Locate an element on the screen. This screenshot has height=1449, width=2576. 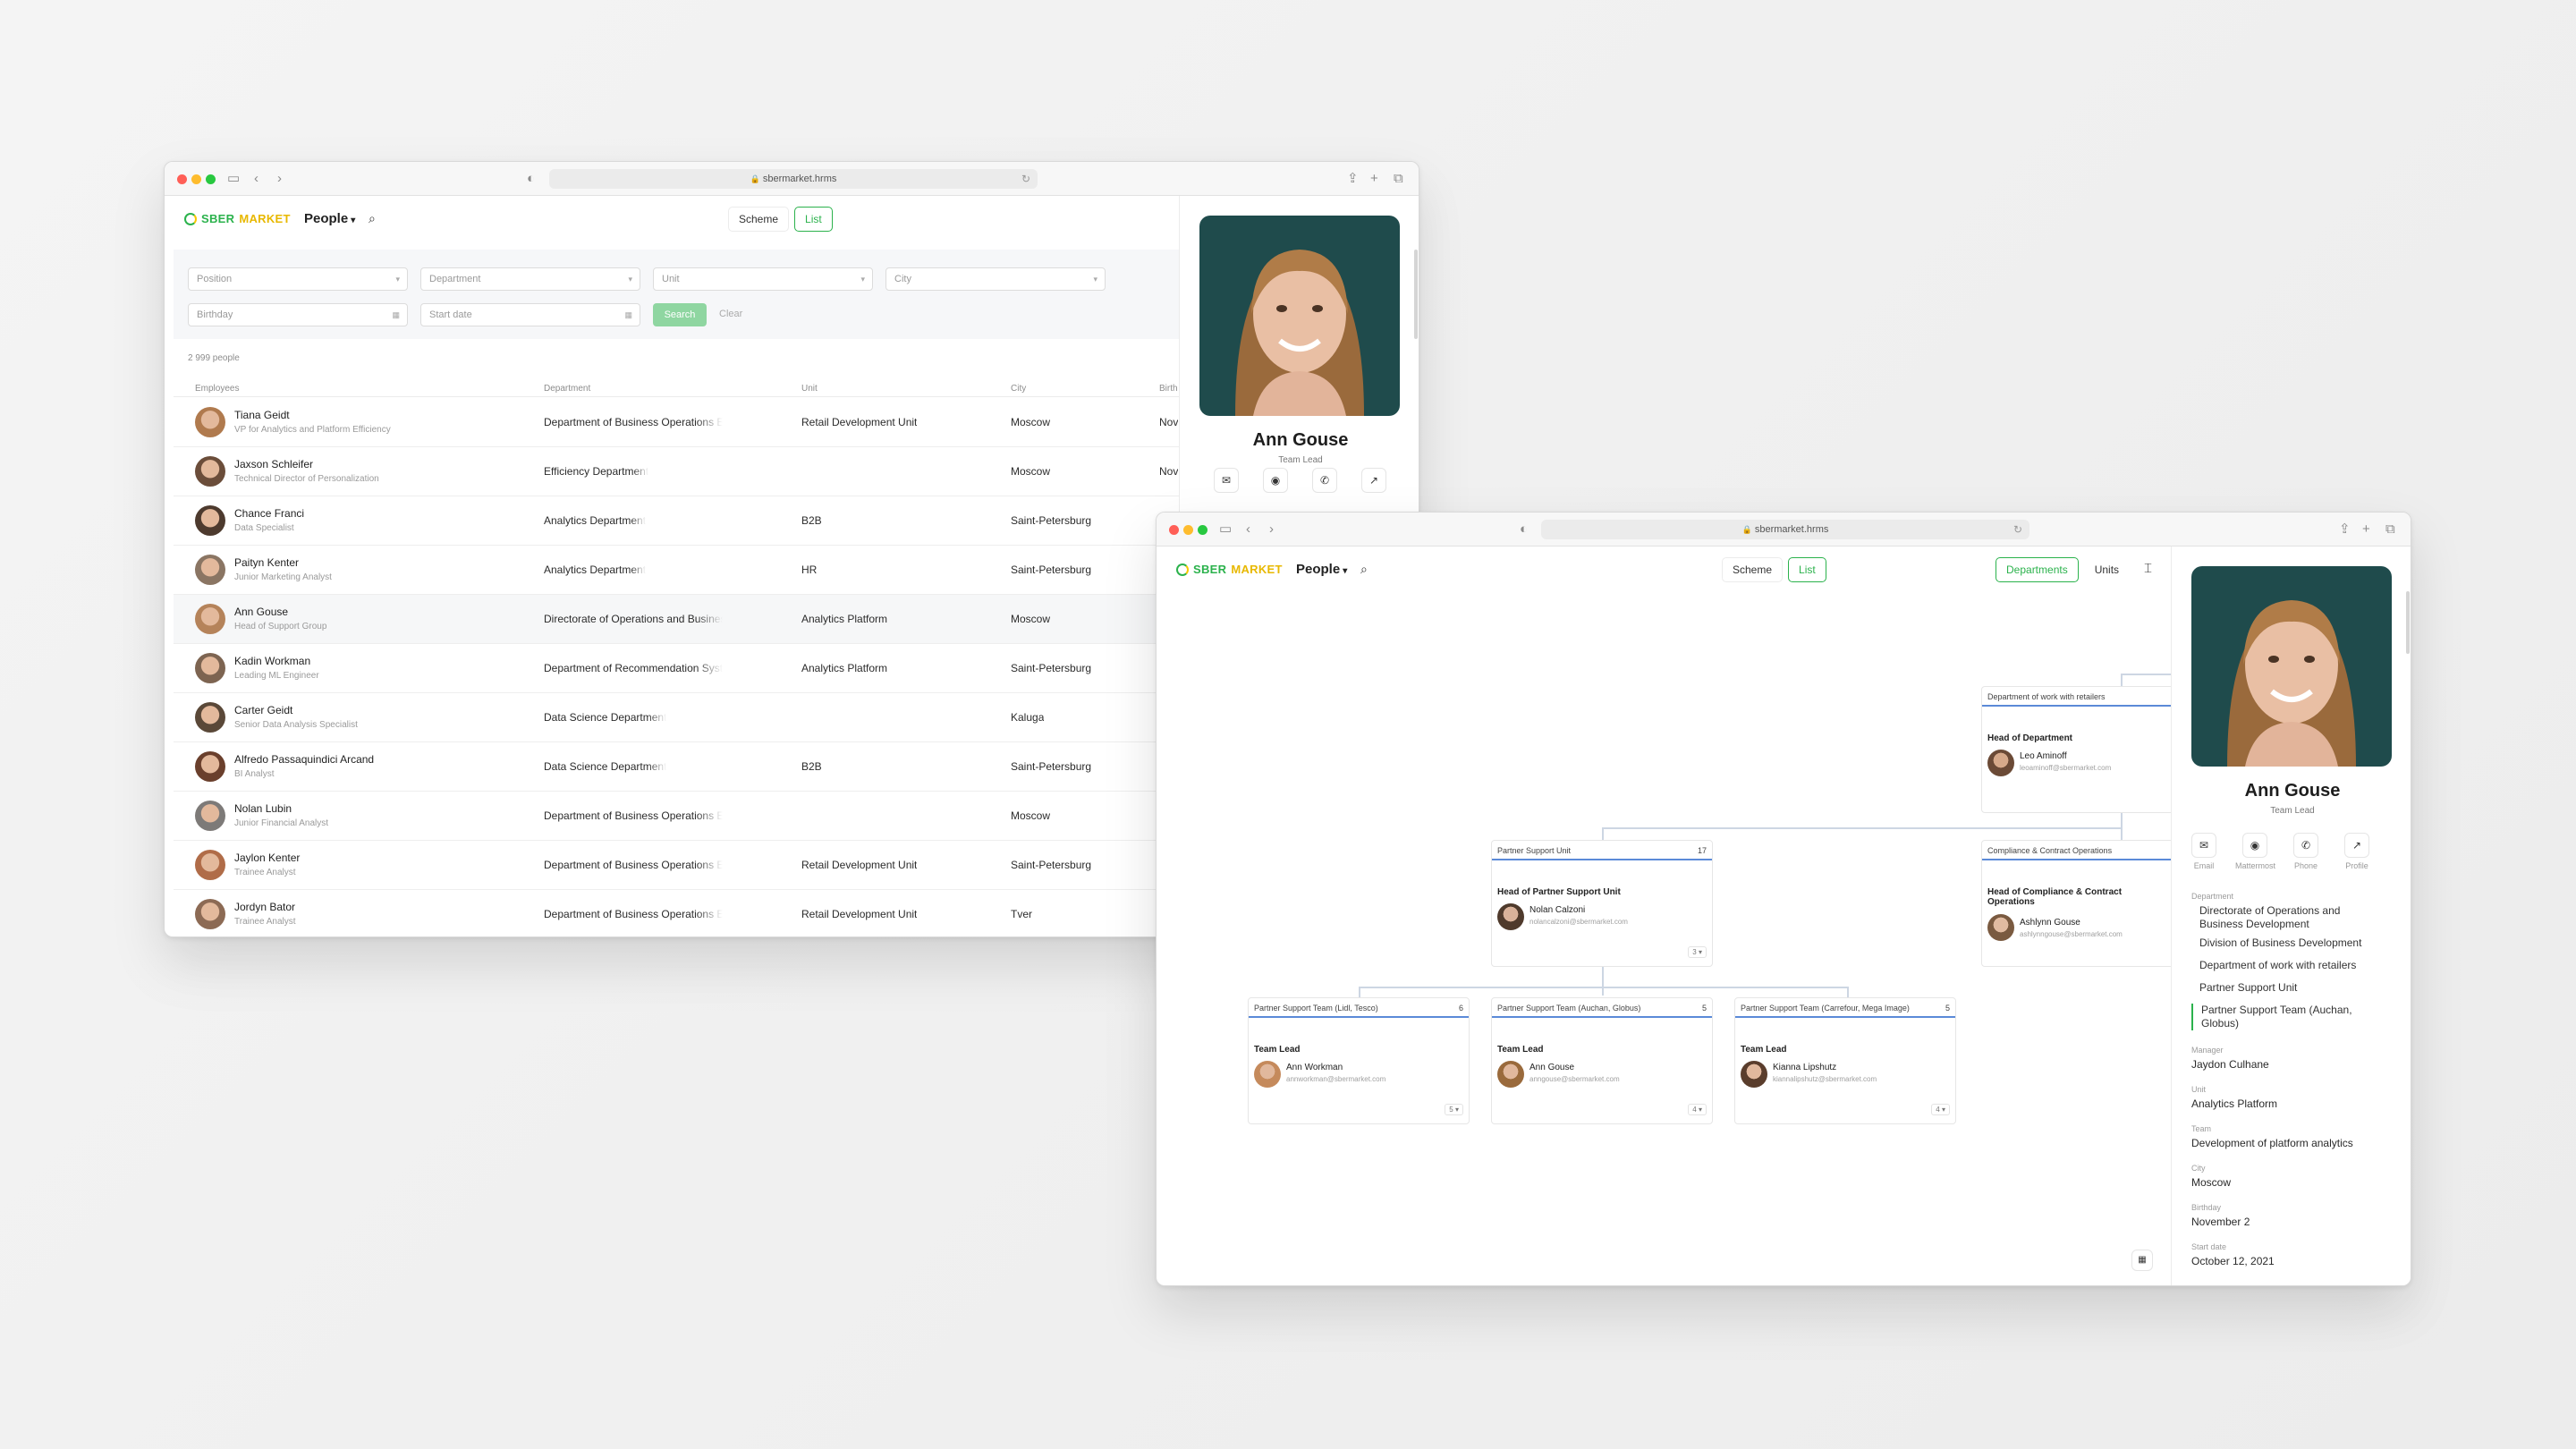
col-employees: Employees is located at coordinates (217, 389).